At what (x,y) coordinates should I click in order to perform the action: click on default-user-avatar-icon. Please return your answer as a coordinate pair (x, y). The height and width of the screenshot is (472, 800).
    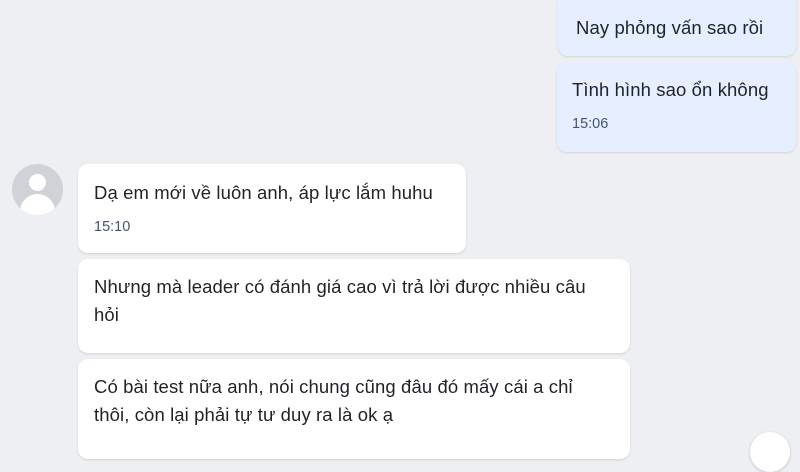
    Looking at the image, I should click on (37, 182).